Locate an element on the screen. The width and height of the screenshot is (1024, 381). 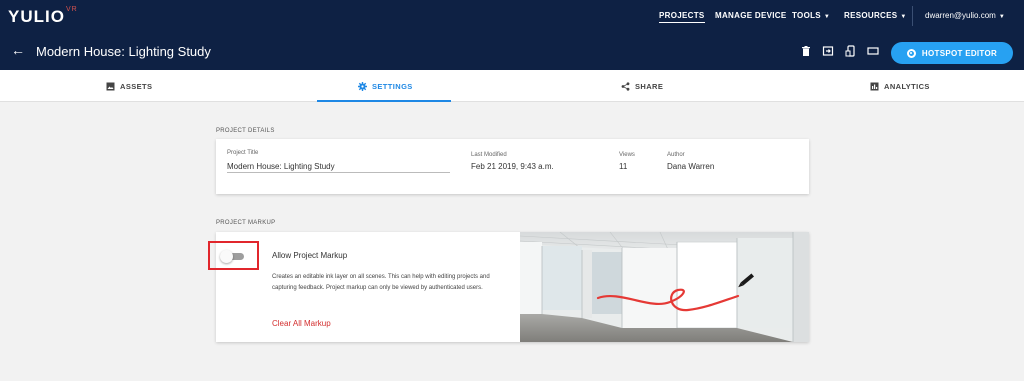
device-icon is located at coordinates (851, 51).